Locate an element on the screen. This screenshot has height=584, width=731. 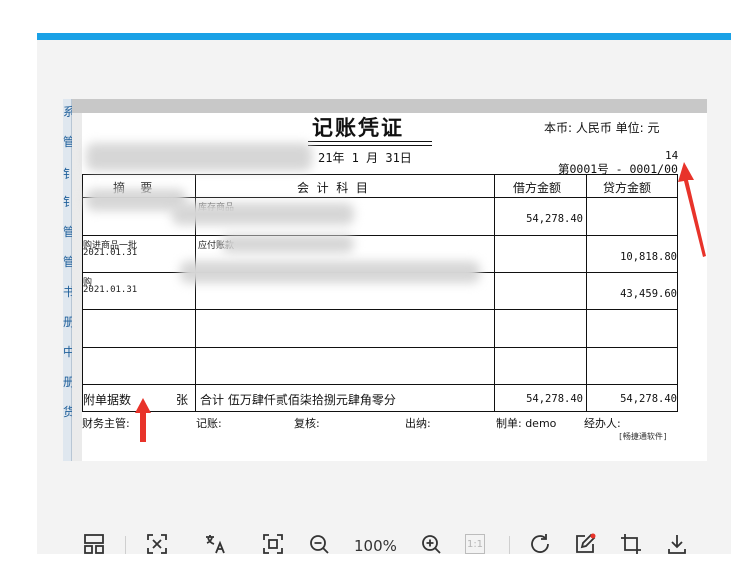
document-top-border is located at coordinates (389, 106).